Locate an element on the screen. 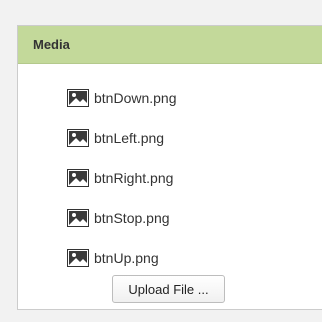  media-file-item: btnStop.png is located at coordinates (122, 218).